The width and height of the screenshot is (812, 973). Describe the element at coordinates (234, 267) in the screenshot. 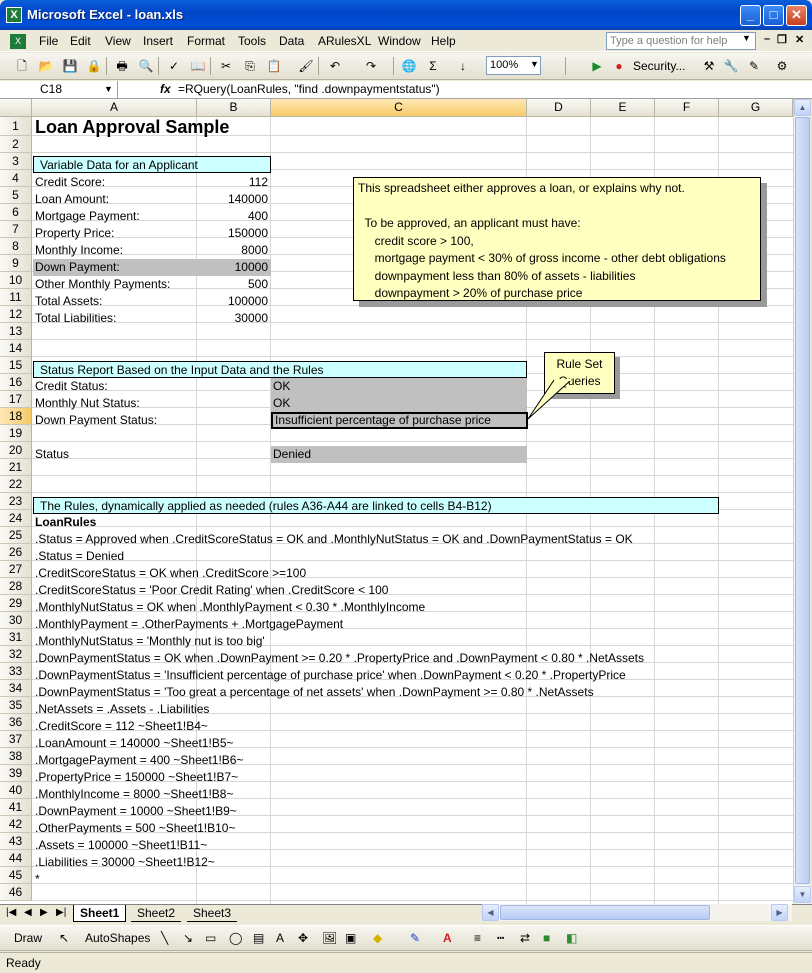

I see `variable-value: 10000` at that location.